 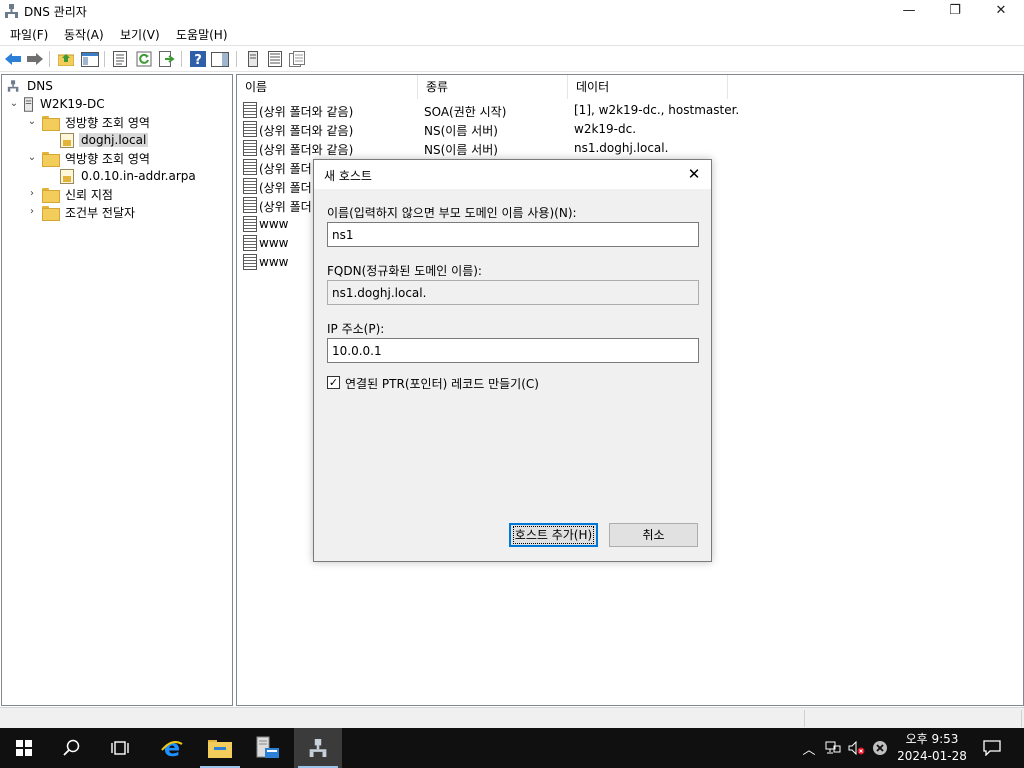 What do you see at coordinates (512, 58) in the screenshot?
I see `toolbar: ?` at bounding box center [512, 58].